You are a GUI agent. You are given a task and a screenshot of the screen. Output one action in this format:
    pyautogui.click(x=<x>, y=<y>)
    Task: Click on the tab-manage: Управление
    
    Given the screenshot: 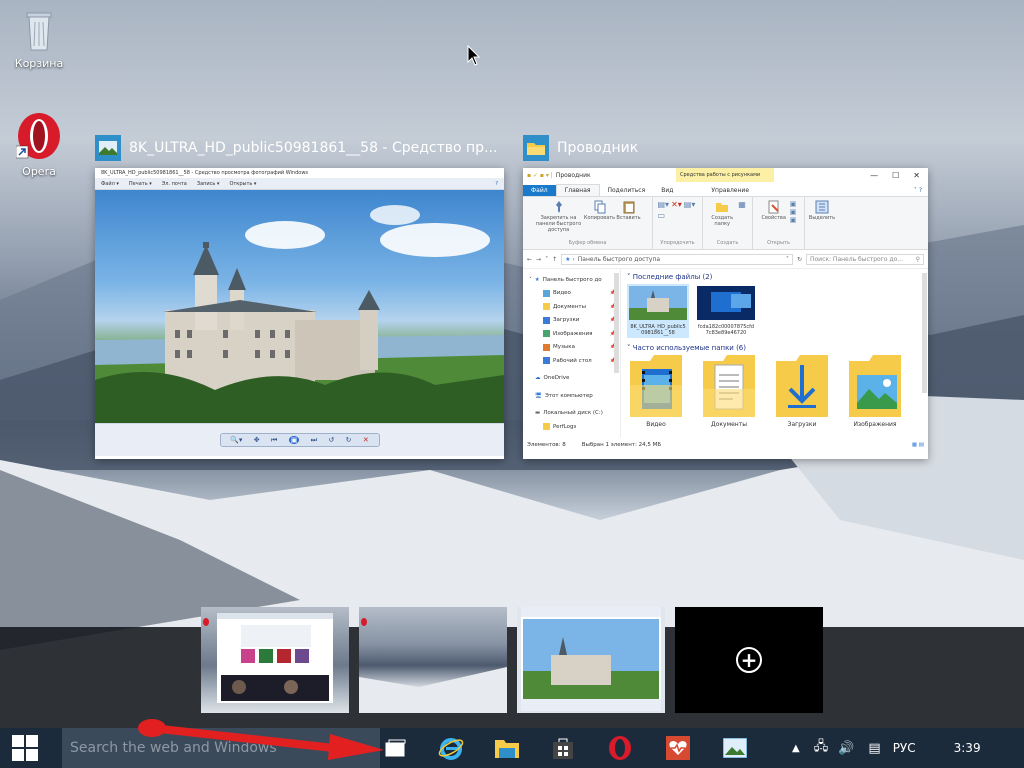 What is the action you would take?
    pyautogui.click(x=730, y=190)
    